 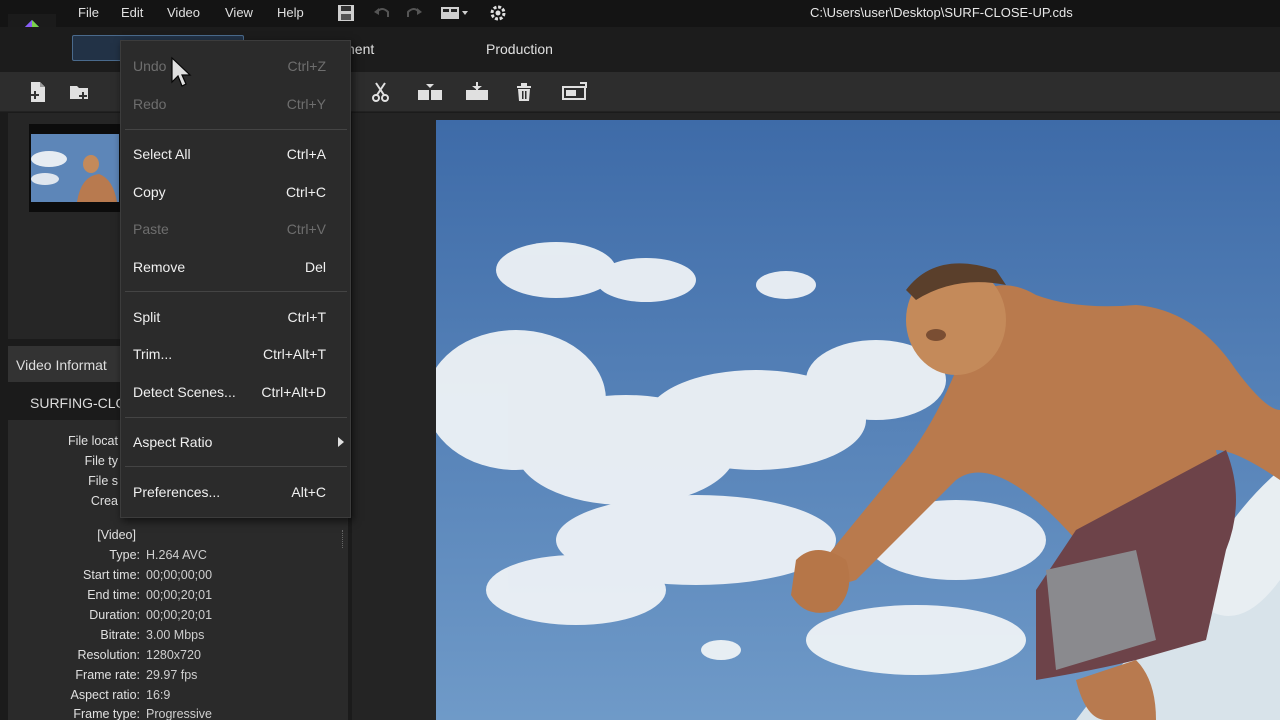 I want to click on menu-item-shortcut: Ctrl+Alt+D, so click(x=293, y=392).